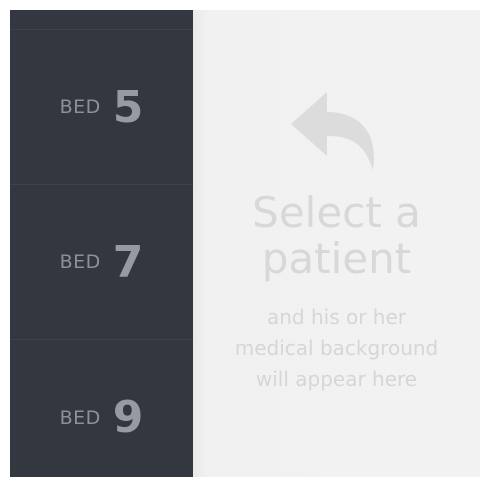  Describe the element at coordinates (101, 262) in the screenshot. I see `bed-item-7: BED 7` at that location.